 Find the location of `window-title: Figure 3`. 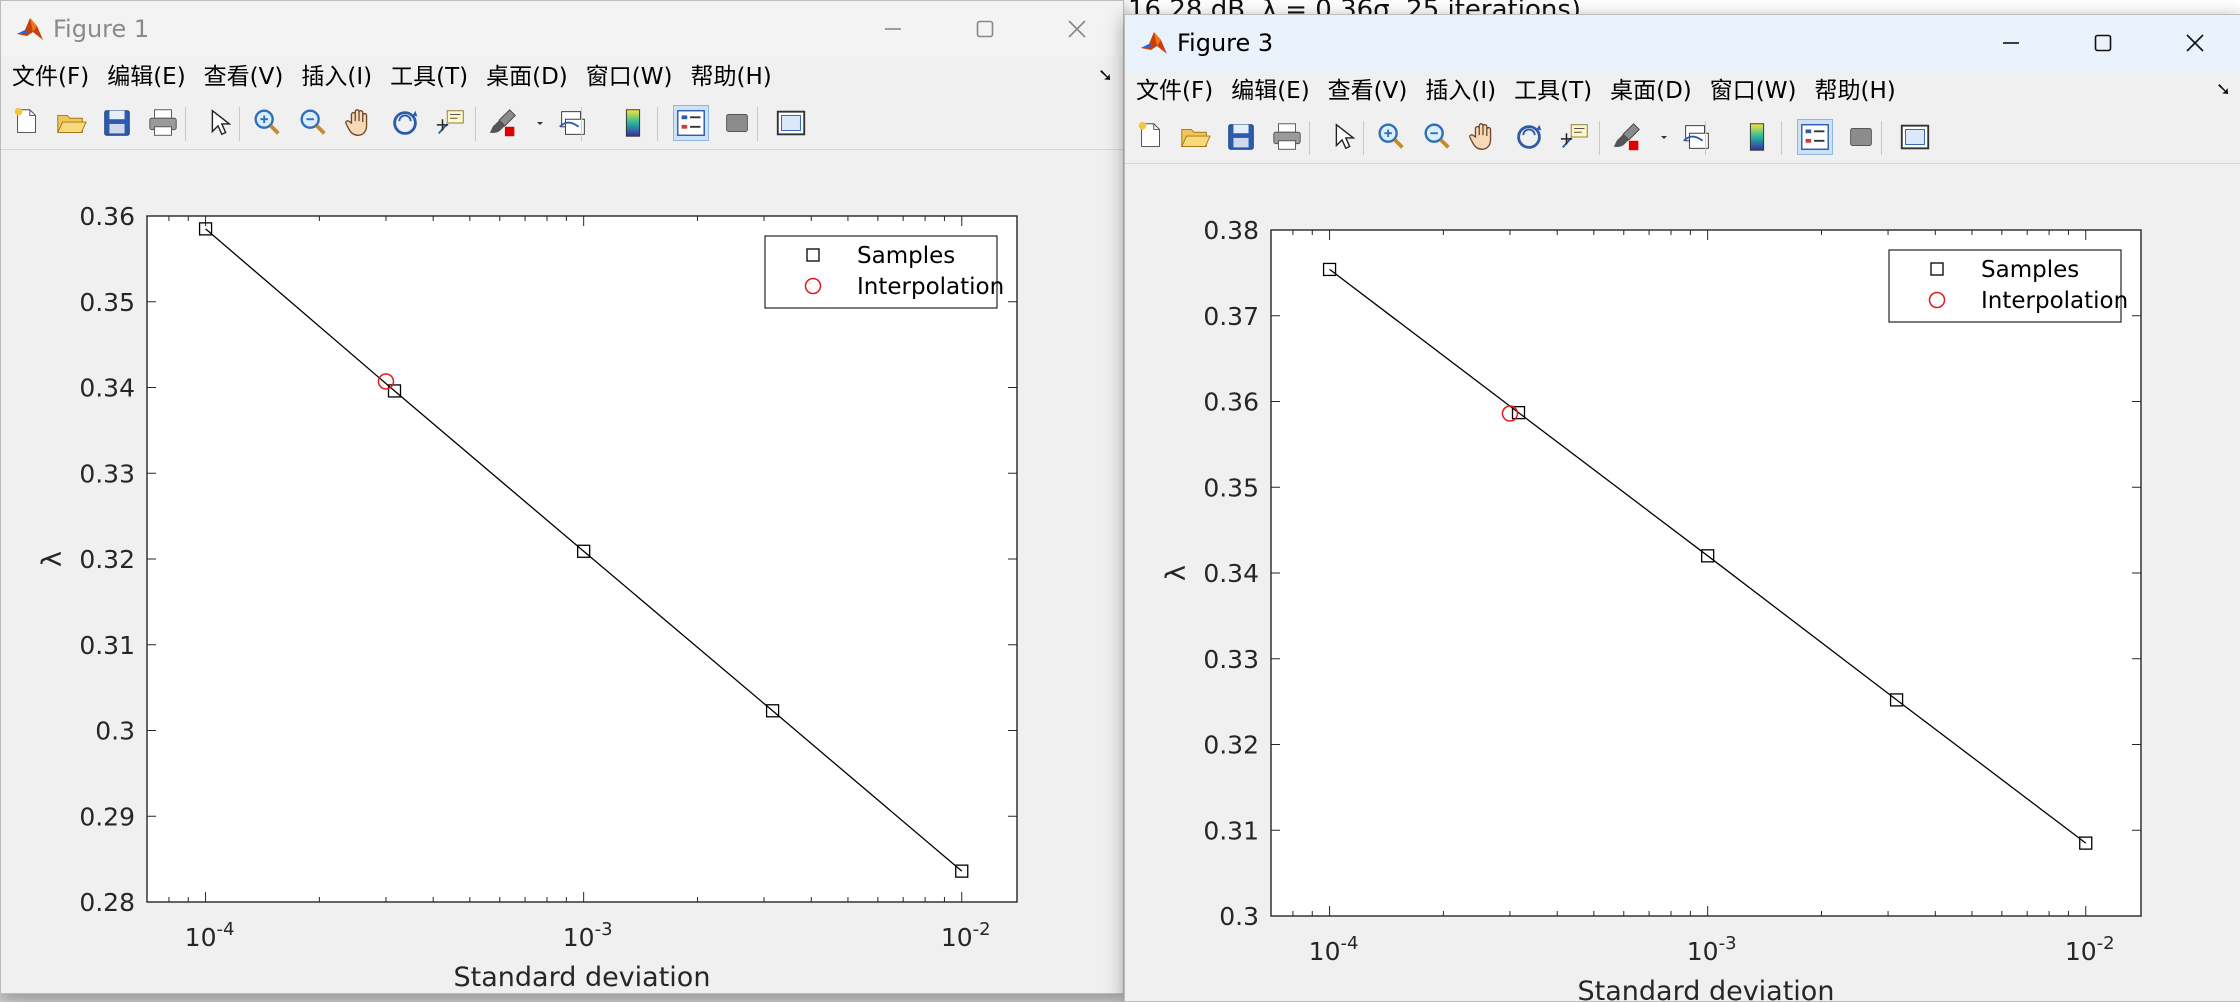

window-title: Figure 3 is located at coordinates (1225, 43).